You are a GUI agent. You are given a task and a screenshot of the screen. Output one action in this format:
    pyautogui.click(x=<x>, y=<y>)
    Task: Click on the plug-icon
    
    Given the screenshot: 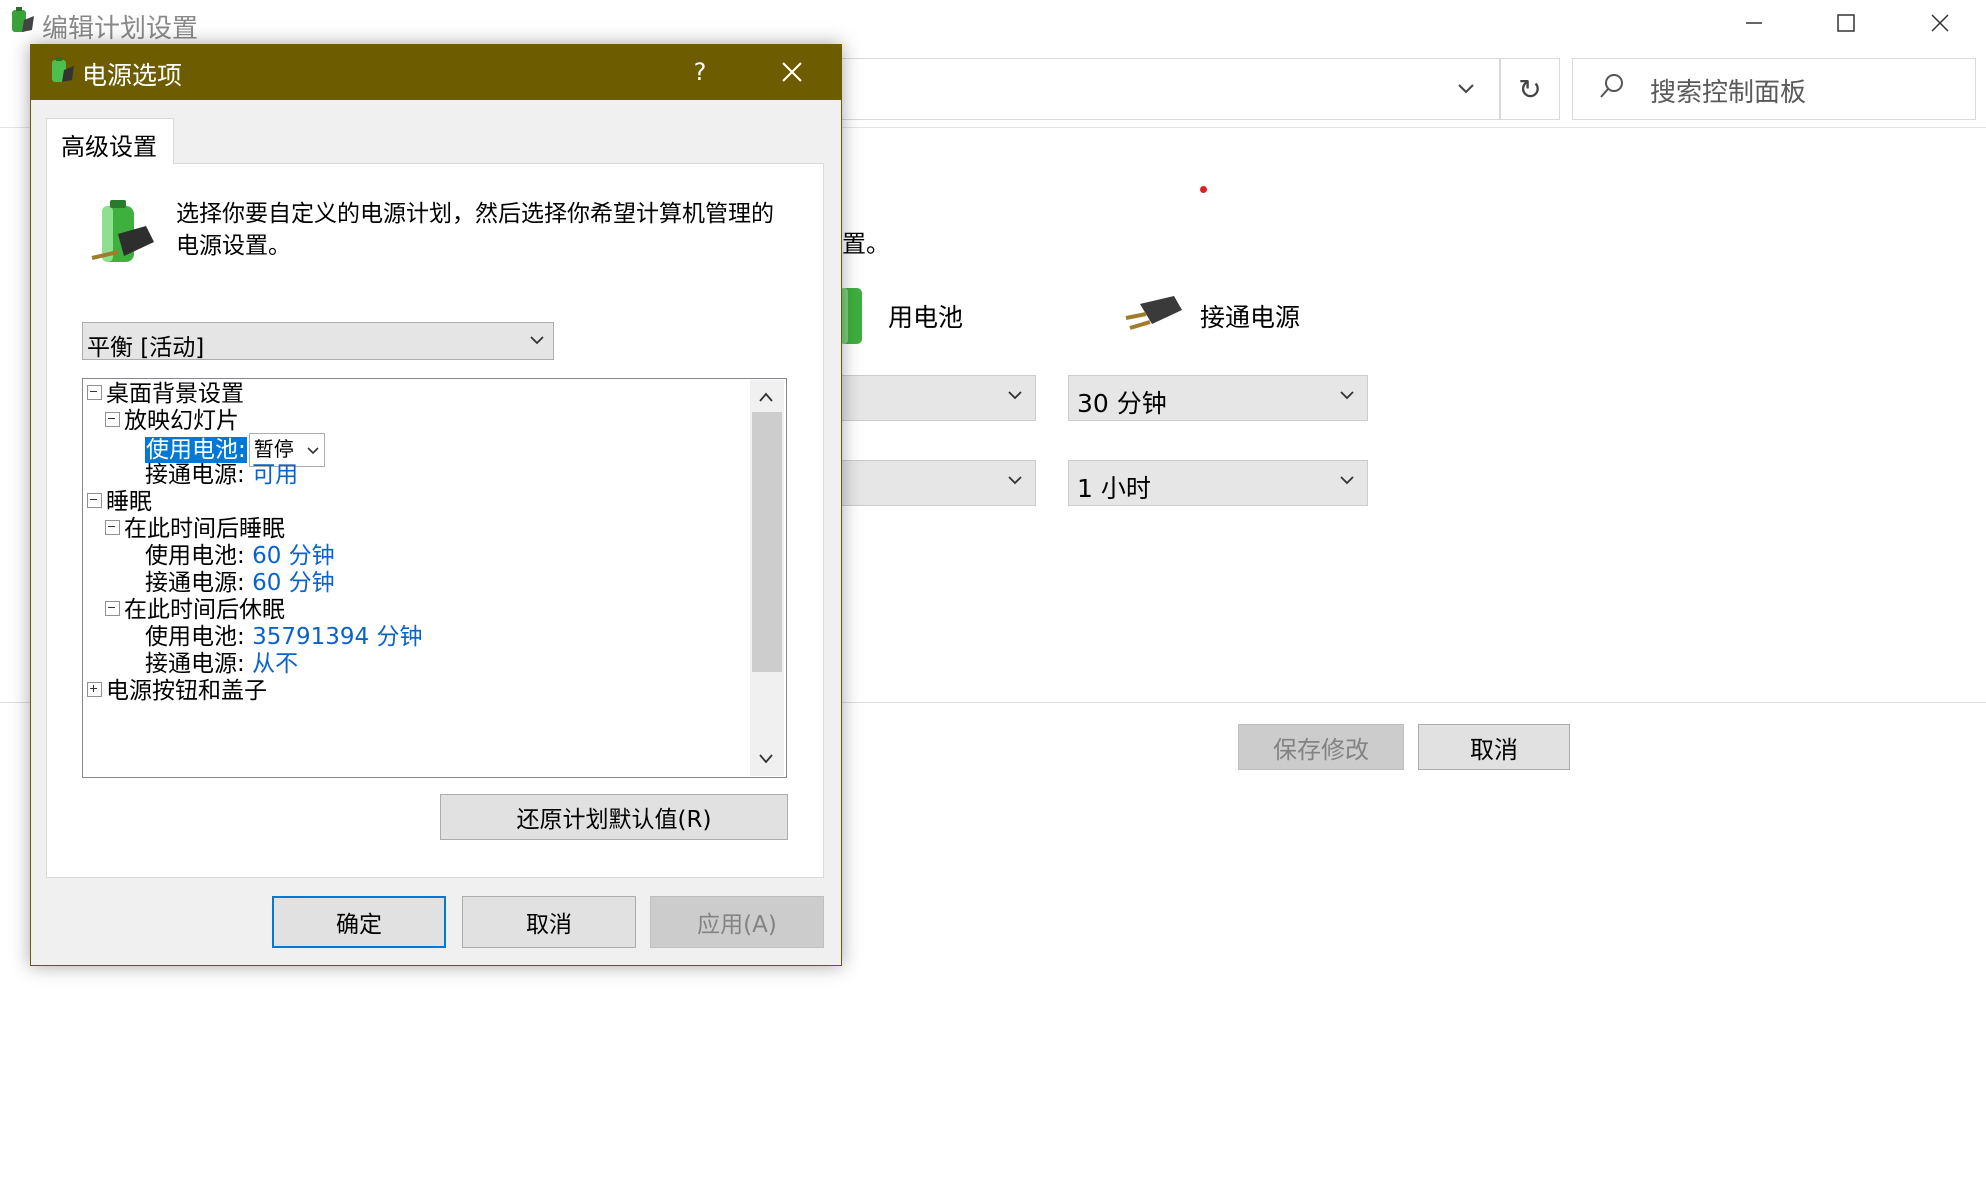 What is the action you would take?
    pyautogui.click(x=1155, y=316)
    